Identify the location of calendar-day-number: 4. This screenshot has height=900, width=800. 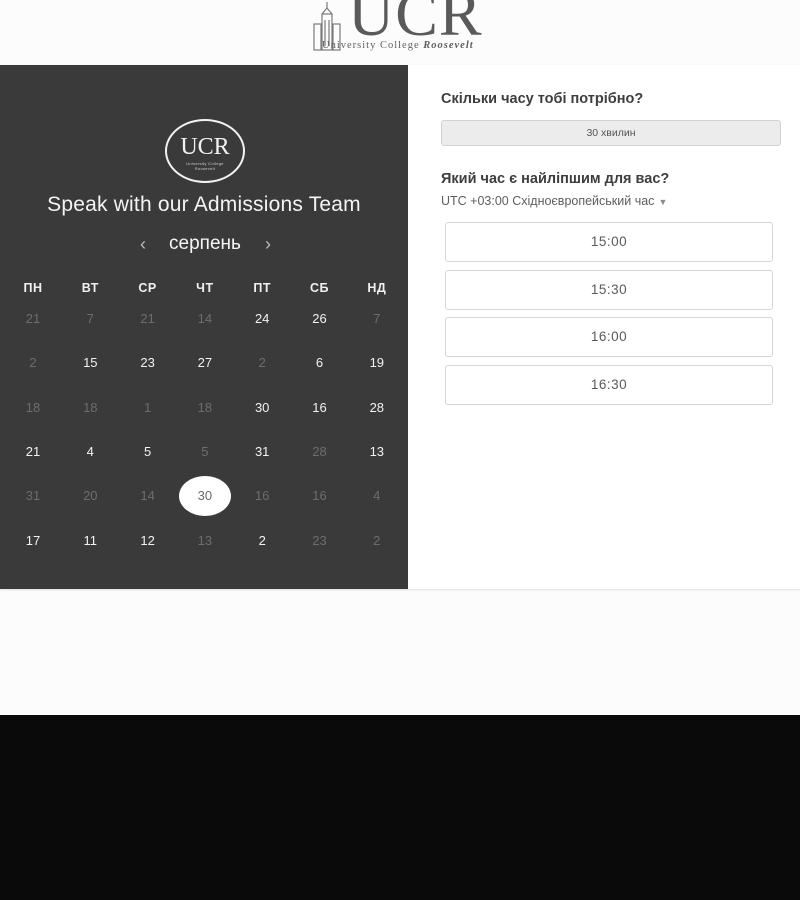
(377, 496).